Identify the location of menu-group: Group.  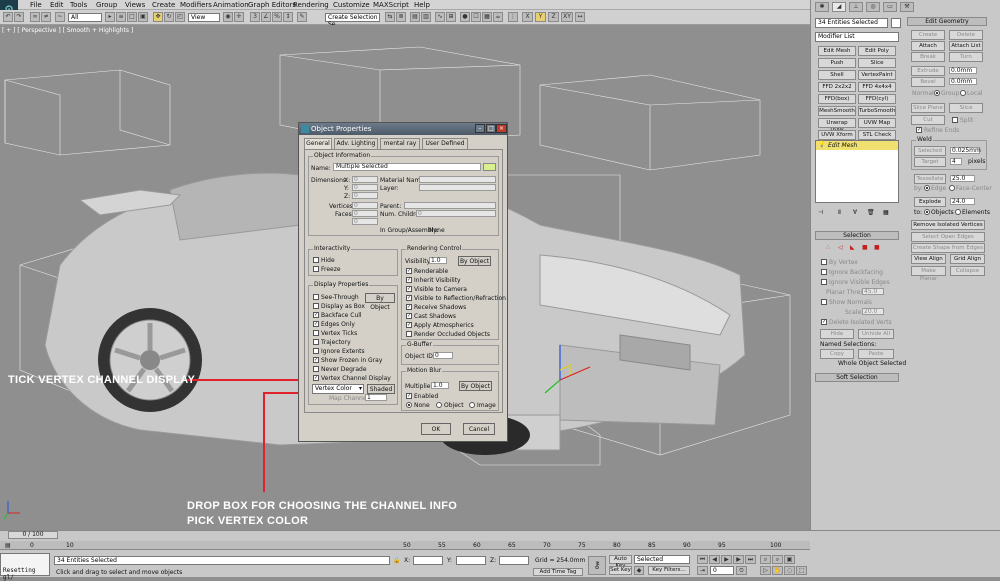
(106, 5).